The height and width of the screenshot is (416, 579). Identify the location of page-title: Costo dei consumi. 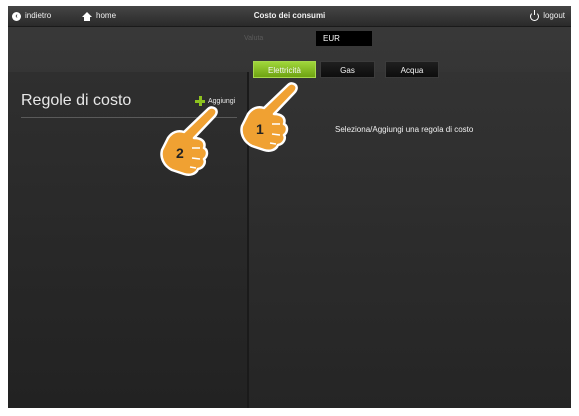
(289, 15).